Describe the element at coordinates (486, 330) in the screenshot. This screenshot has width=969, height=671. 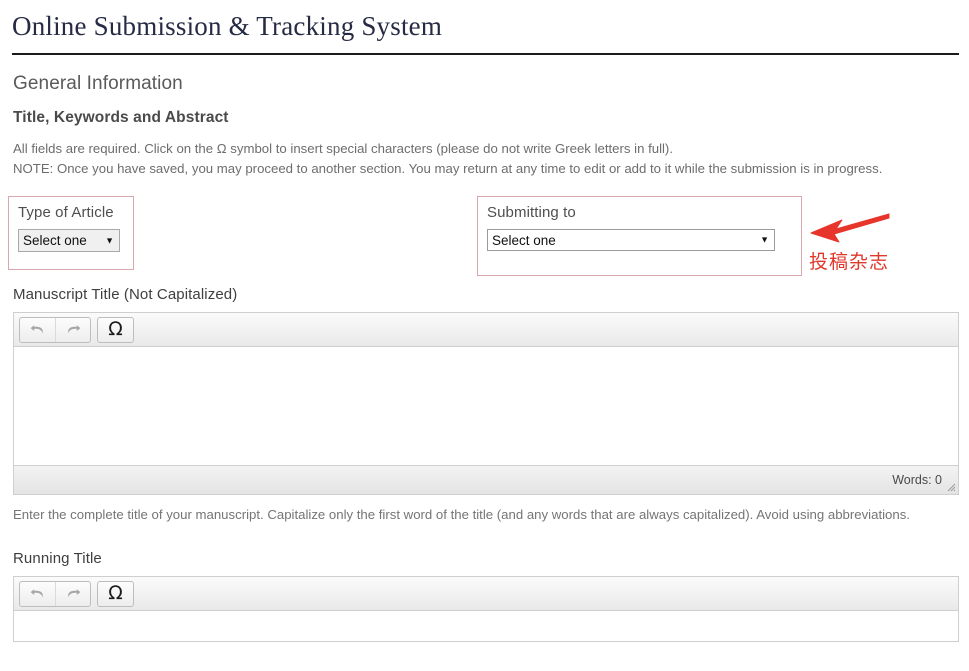
I see `manuscript-title-toolbar: Ω` at that location.